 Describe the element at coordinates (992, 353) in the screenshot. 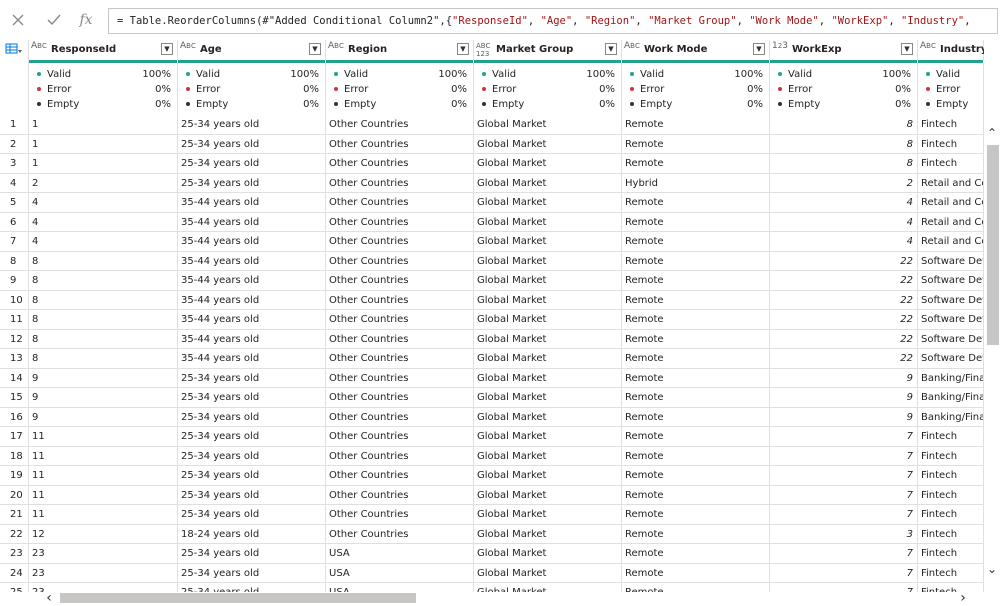

I see `vertical-scrollbar: ⌃ ⌄` at that location.